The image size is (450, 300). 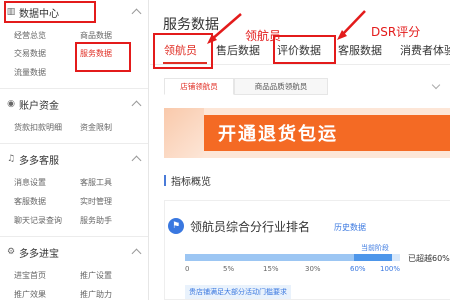 I want to click on sidebar-section-account-funds: ◉ 账户资金, so click(x=75, y=104).